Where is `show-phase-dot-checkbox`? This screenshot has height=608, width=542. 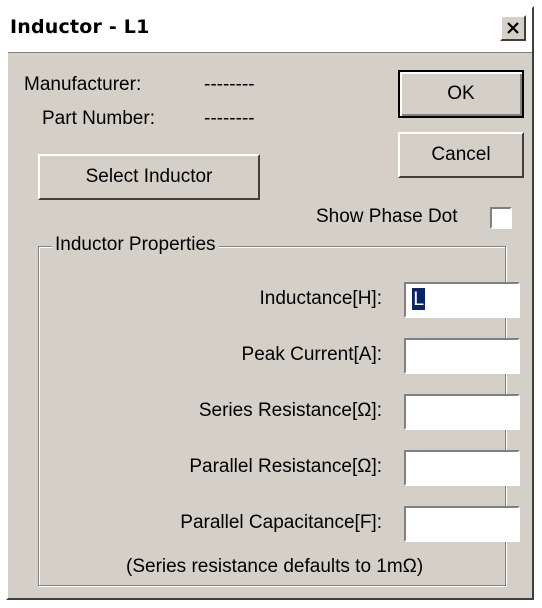 show-phase-dot-checkbox is located at coordinates (501, 218).